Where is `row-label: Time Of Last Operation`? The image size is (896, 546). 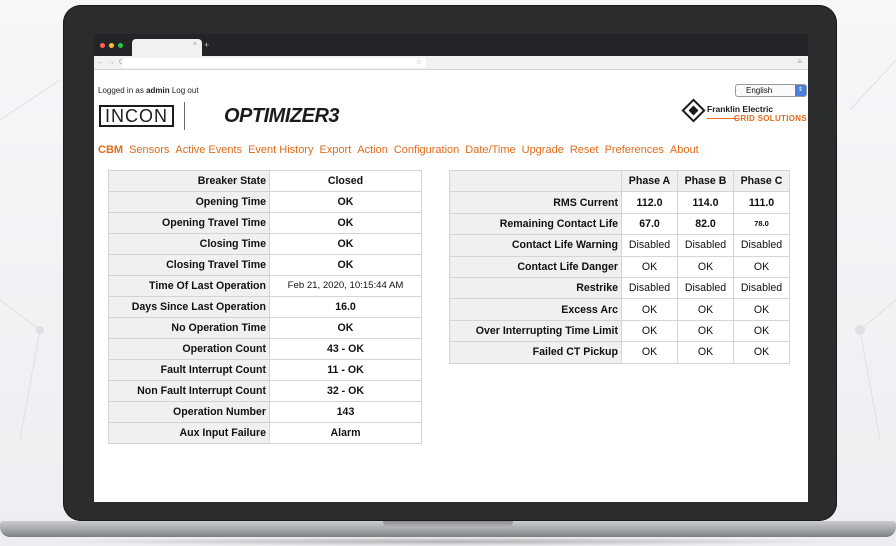
row-label: Time Of Last Operation is located at coordinates (189, 286).